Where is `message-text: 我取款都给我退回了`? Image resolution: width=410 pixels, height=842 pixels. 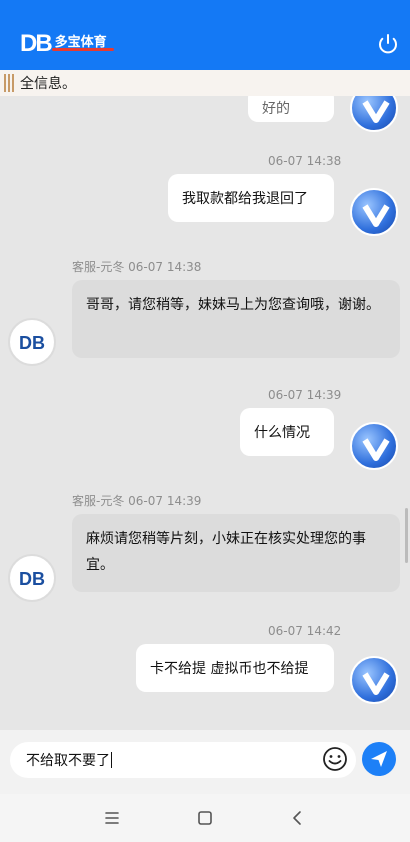
message-text: 我取款都给我退回了 is located at coordinates (245, 199).